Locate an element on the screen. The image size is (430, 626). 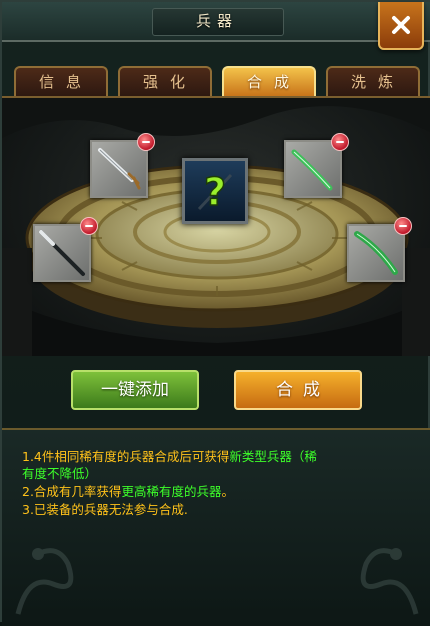
tab-bar: 信息 强化 合成 洗炼 is located at coordinates (217, 81).